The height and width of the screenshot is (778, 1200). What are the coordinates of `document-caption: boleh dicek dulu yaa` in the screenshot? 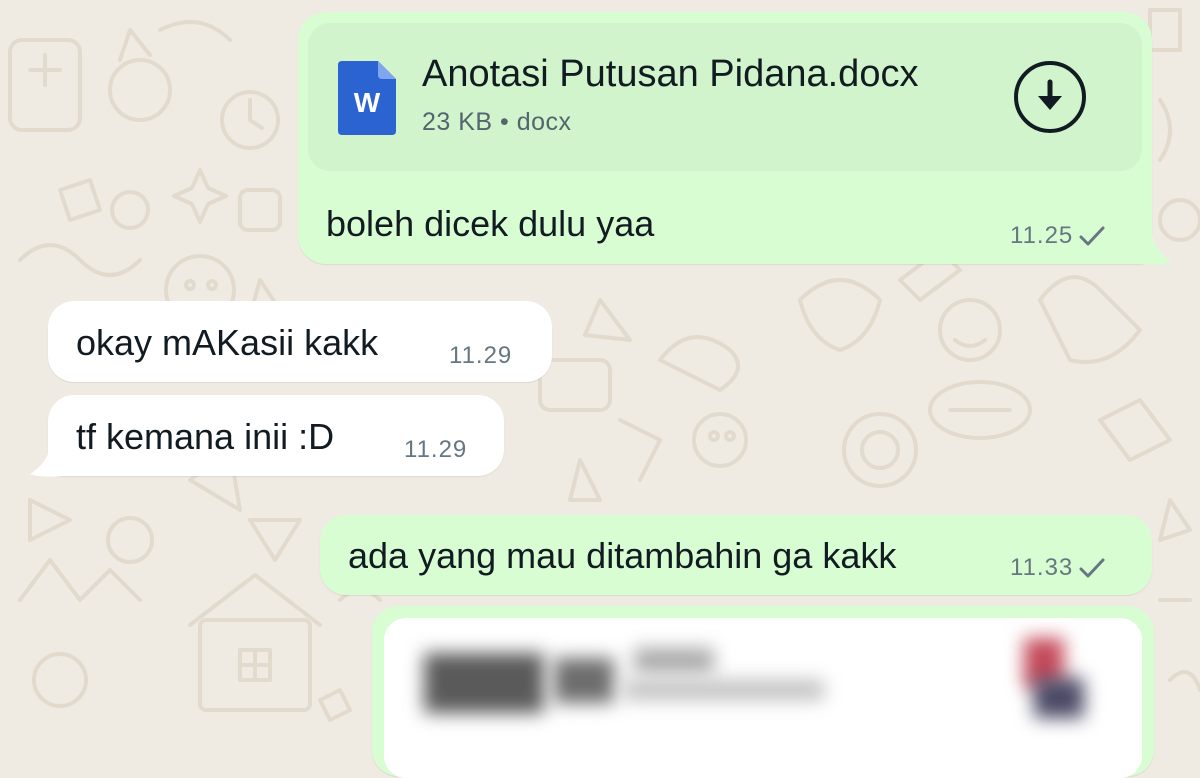 It's located at (490, 223).